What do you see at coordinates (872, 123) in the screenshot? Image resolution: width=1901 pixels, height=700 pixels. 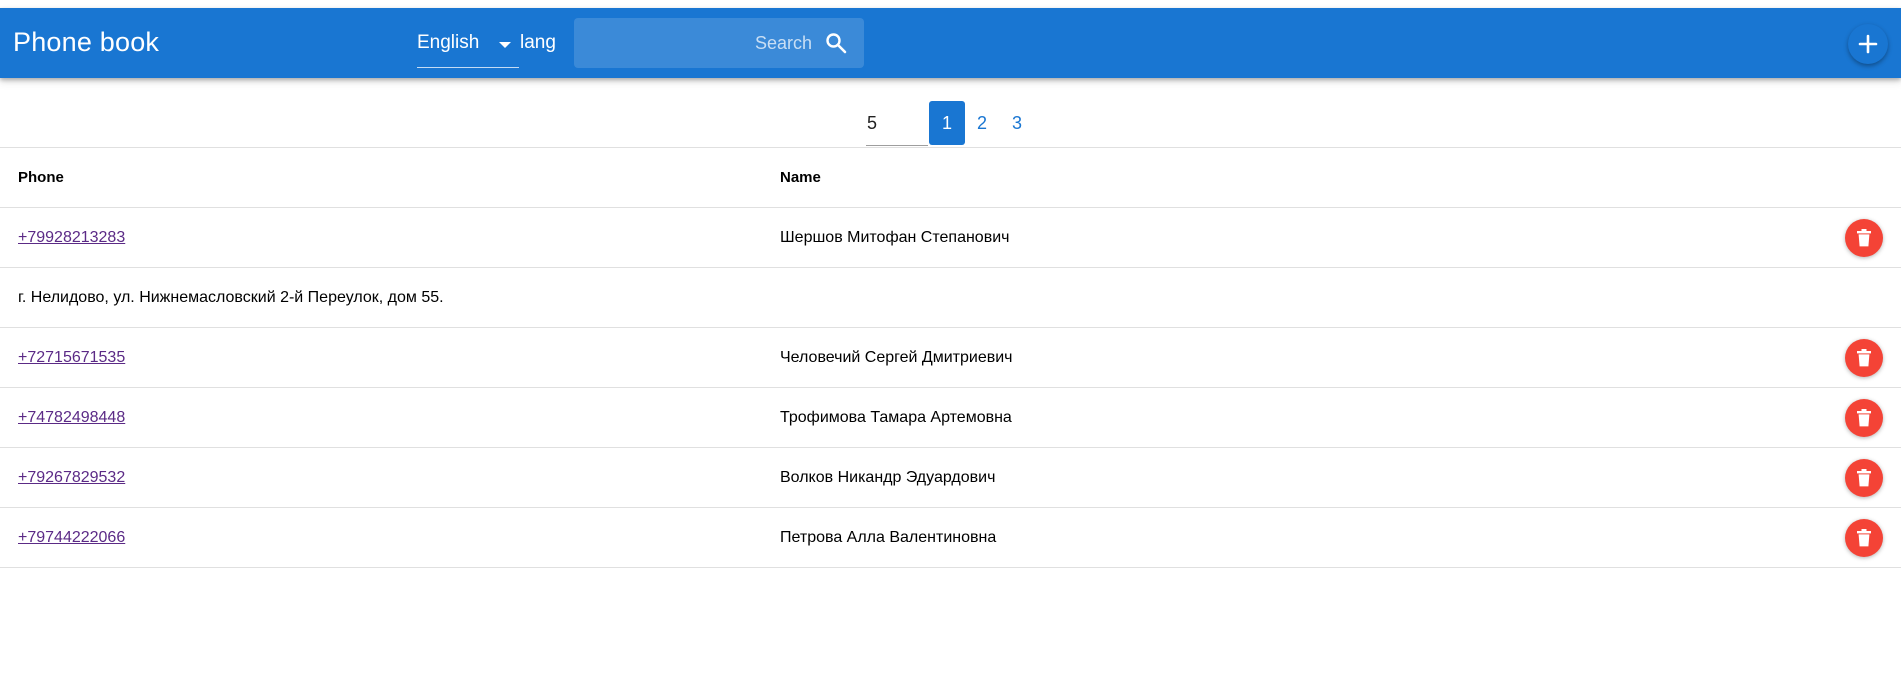 I see `page-size-value: 5` at bounding box center [872, 123].